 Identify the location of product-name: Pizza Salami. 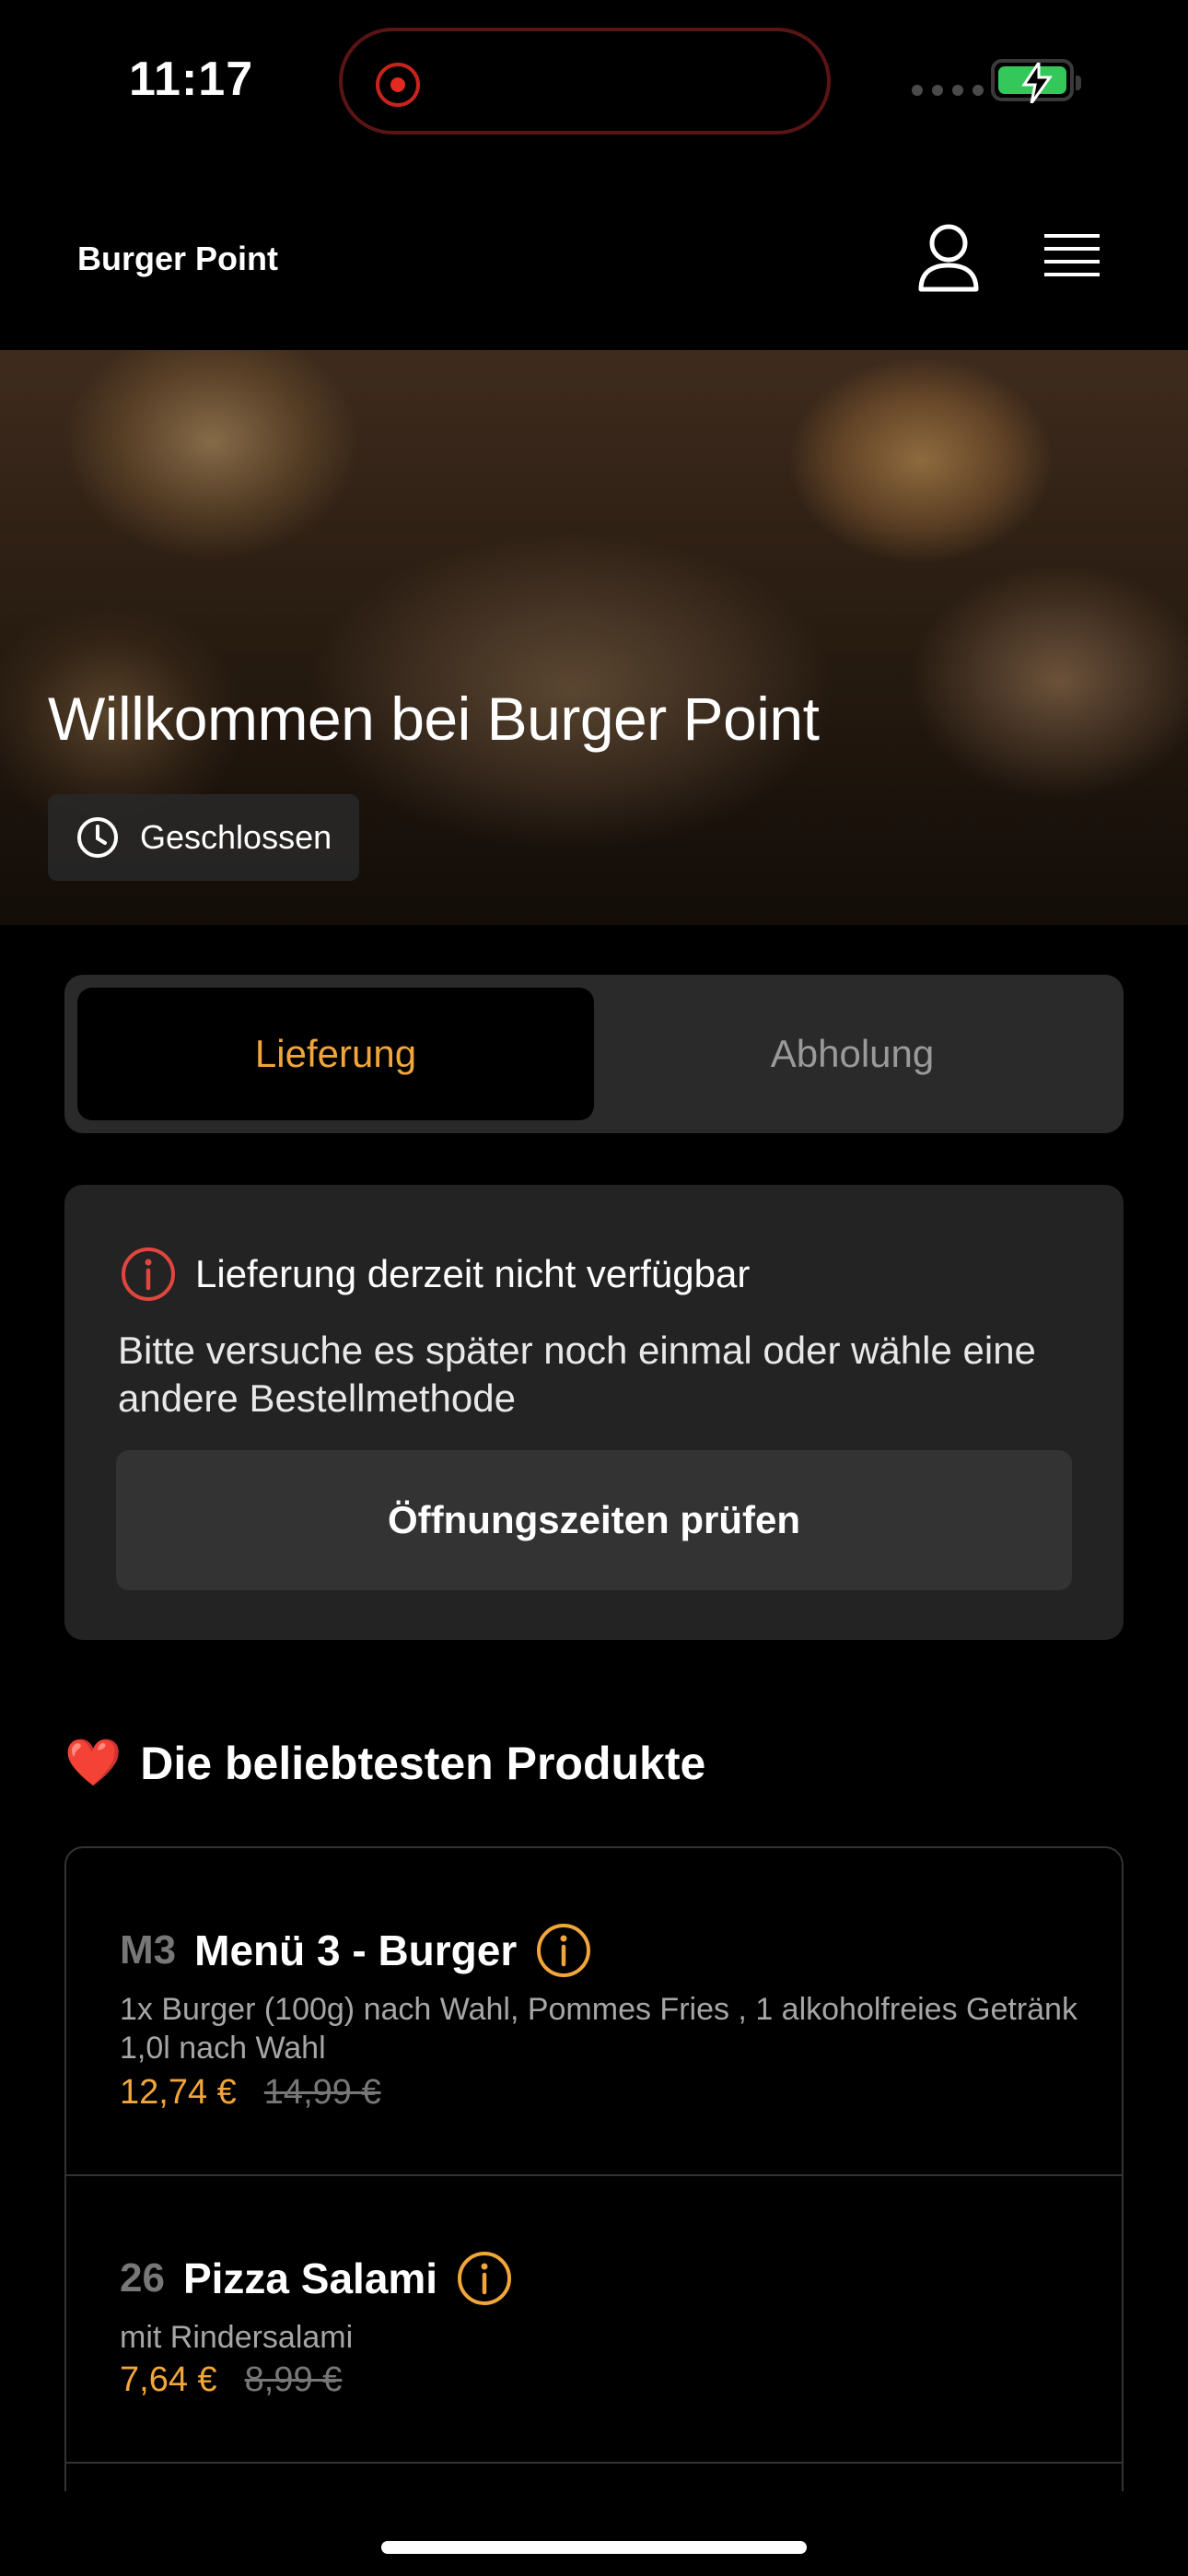
(310, 2278).